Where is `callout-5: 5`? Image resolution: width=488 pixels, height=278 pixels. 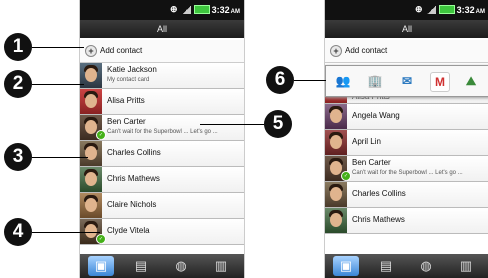
callout-5: 5 is located at coordinates (278, 124).